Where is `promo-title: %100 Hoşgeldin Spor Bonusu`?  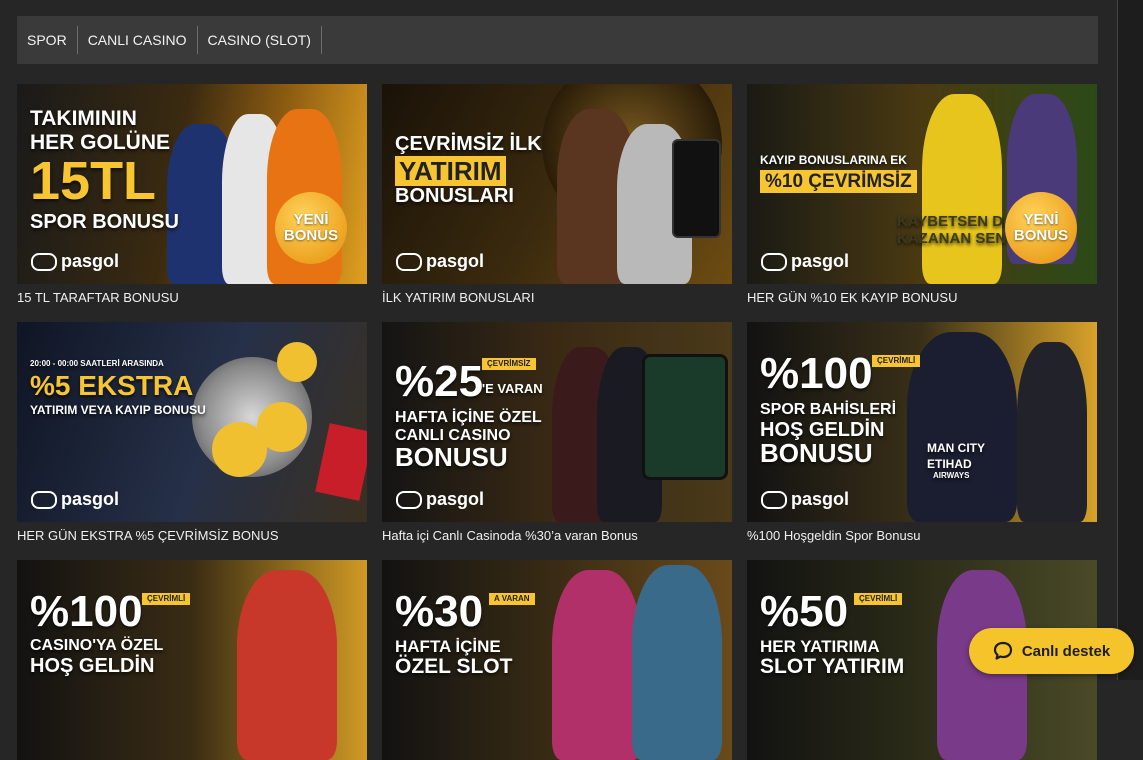
promo-title: %100 Hoşgeldin Spor Bonusu is located at coordinates (922, 535).